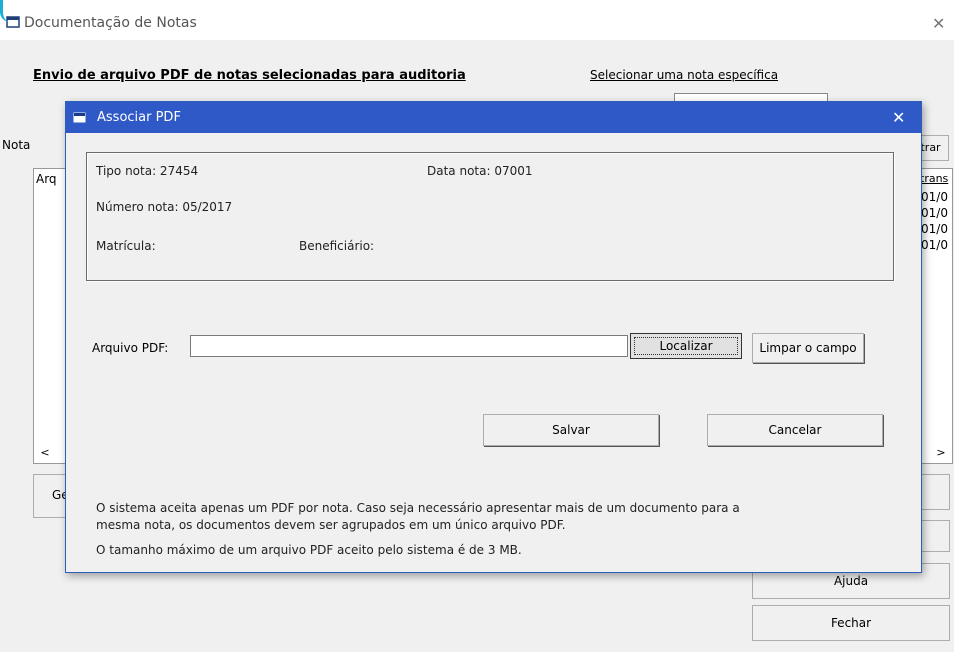 Image resolution: width=954 pixels, height=652 pixels. I want to click on main-close-icon: ✕, so click(938, 23).